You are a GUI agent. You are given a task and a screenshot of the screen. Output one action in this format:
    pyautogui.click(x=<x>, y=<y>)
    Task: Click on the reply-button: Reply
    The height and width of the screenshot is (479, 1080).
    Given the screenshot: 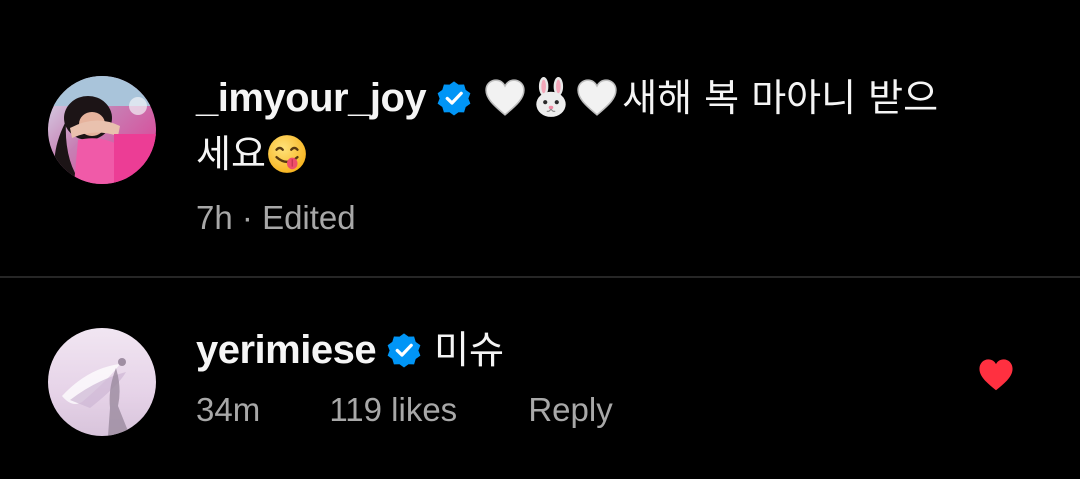 What is the action you would take?
    pyautogui.click(x=570, y=410)
    